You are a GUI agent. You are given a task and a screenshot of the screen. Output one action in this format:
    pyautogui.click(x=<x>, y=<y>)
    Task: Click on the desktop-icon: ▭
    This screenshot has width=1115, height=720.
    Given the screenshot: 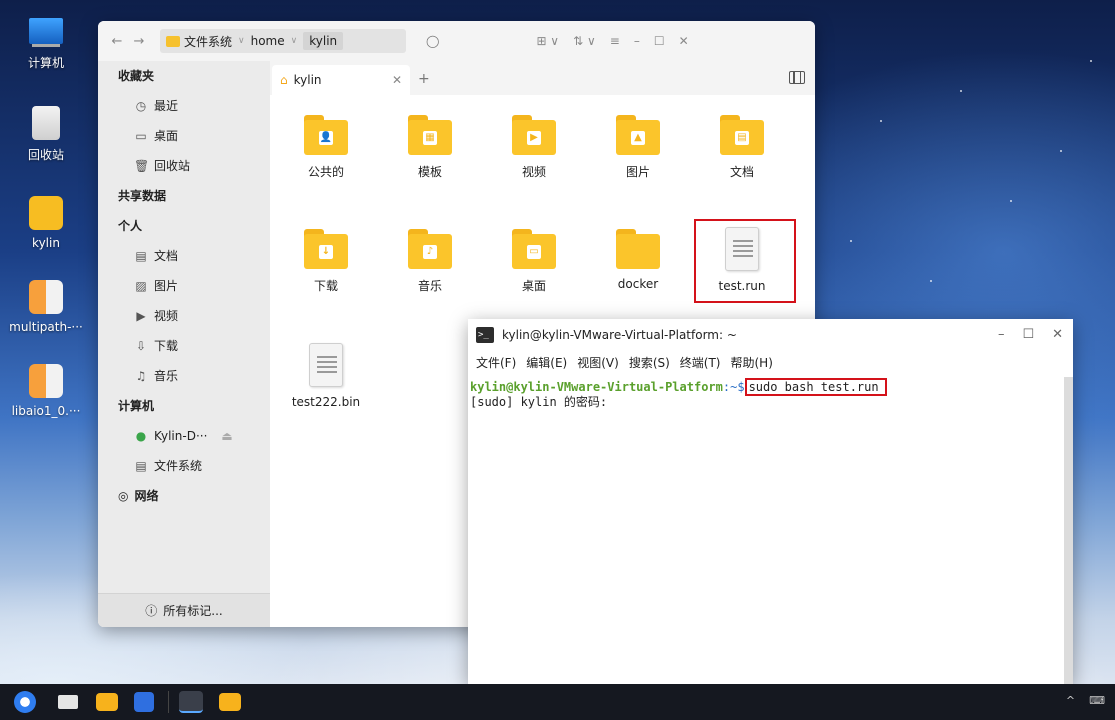 What is the action you would take?
    pyautogui.click(x=141, y=136)
    